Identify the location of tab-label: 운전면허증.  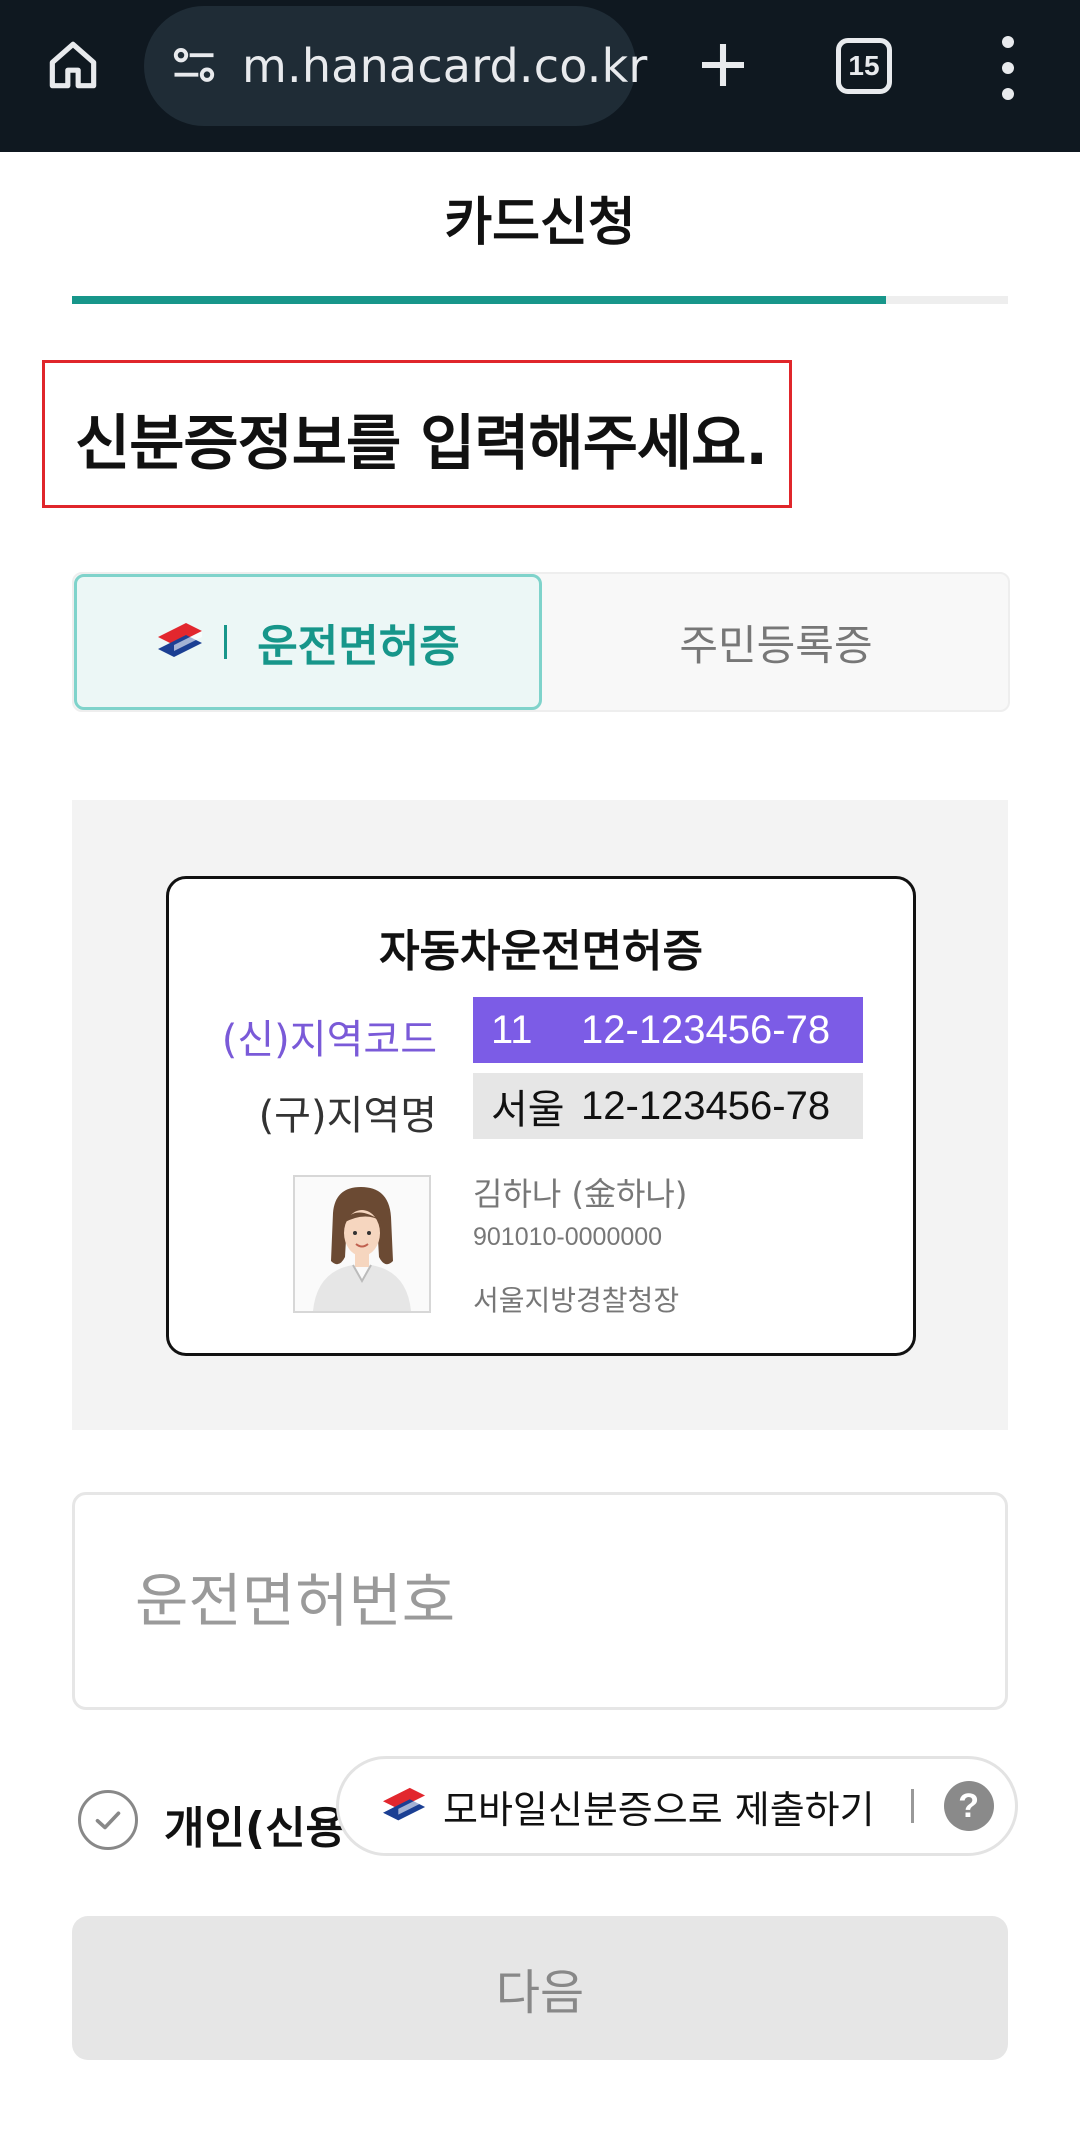
(358, 646).